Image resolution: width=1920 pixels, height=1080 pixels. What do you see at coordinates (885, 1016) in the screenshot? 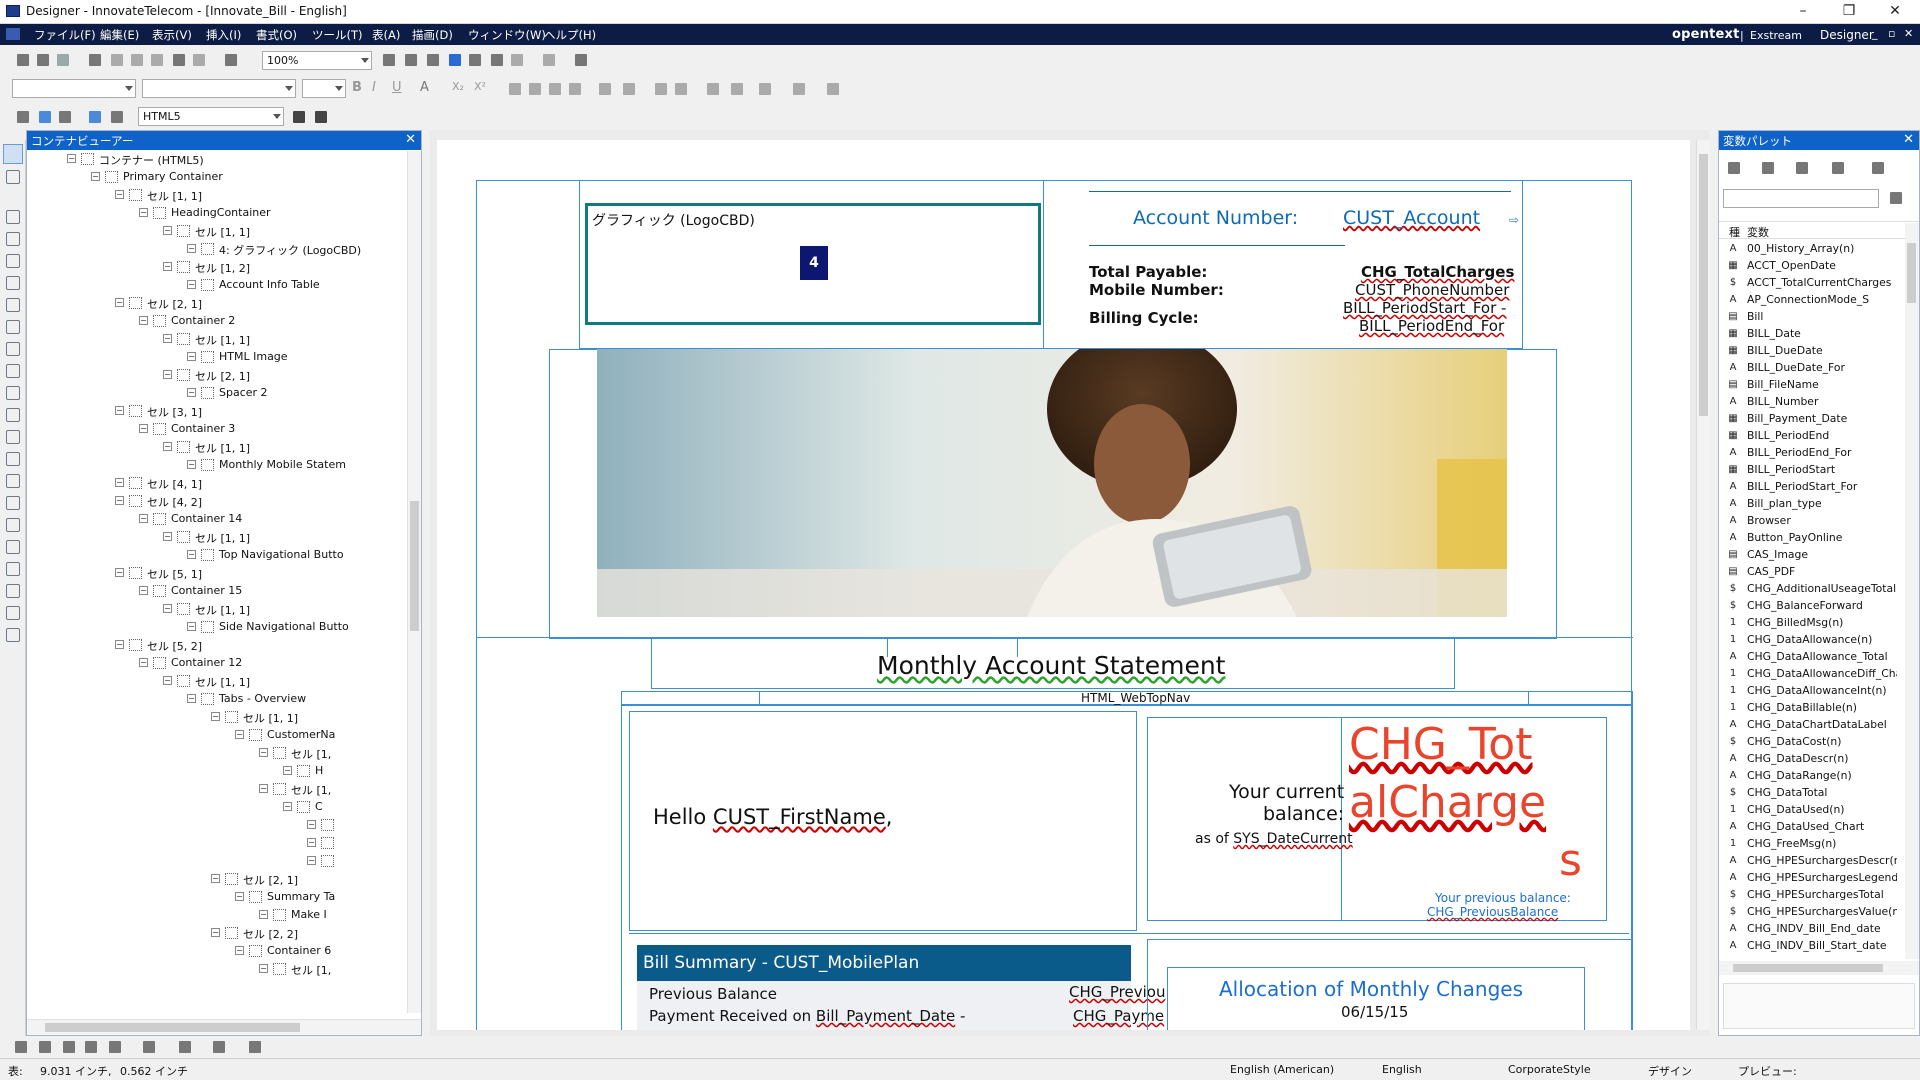
I see `payment-date-variable: Bill_Payment_Date` at bounding box center [885, 1016].